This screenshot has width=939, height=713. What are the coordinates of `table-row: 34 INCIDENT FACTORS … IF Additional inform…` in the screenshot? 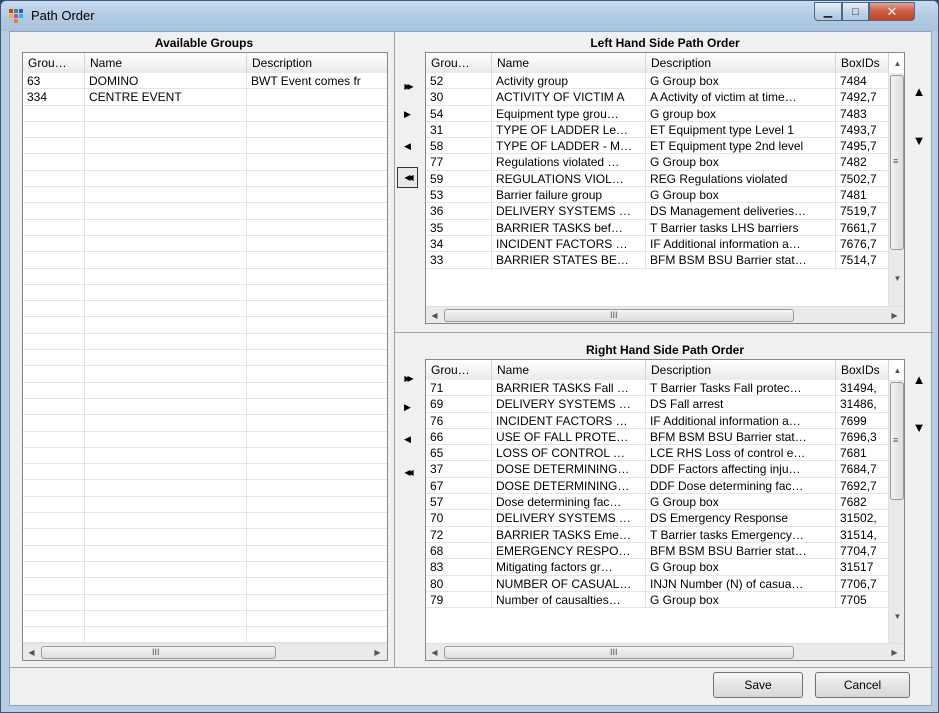 It's located at (657, 244).